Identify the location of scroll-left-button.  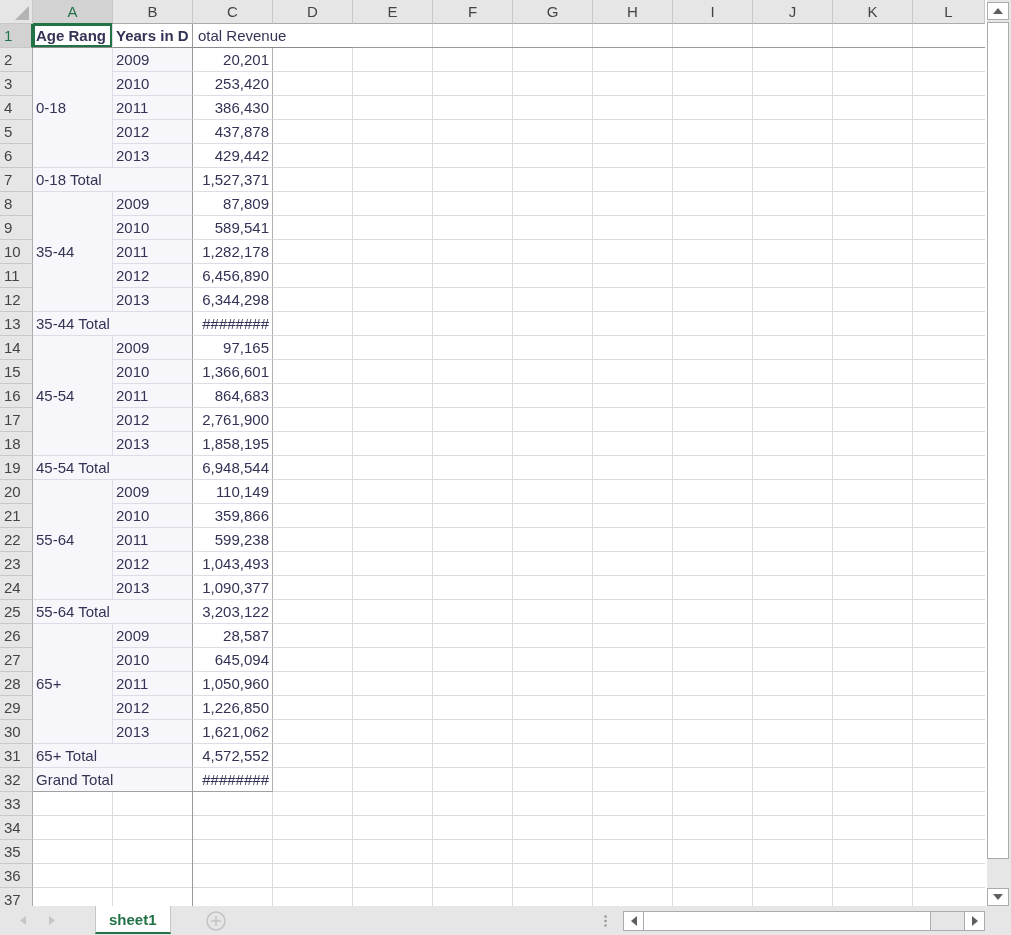
(633, 920).